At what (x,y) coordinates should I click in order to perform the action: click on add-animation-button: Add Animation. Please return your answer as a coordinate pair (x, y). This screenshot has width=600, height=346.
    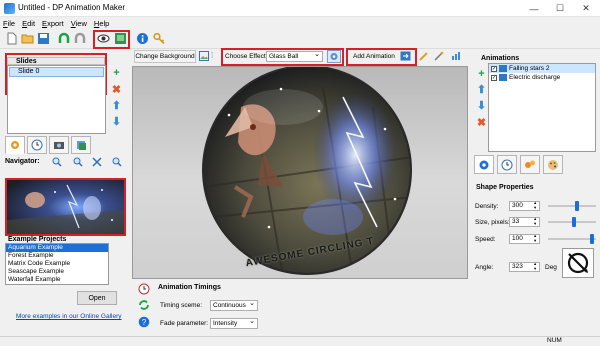
    Looking at the image, I should click on (374, 56).